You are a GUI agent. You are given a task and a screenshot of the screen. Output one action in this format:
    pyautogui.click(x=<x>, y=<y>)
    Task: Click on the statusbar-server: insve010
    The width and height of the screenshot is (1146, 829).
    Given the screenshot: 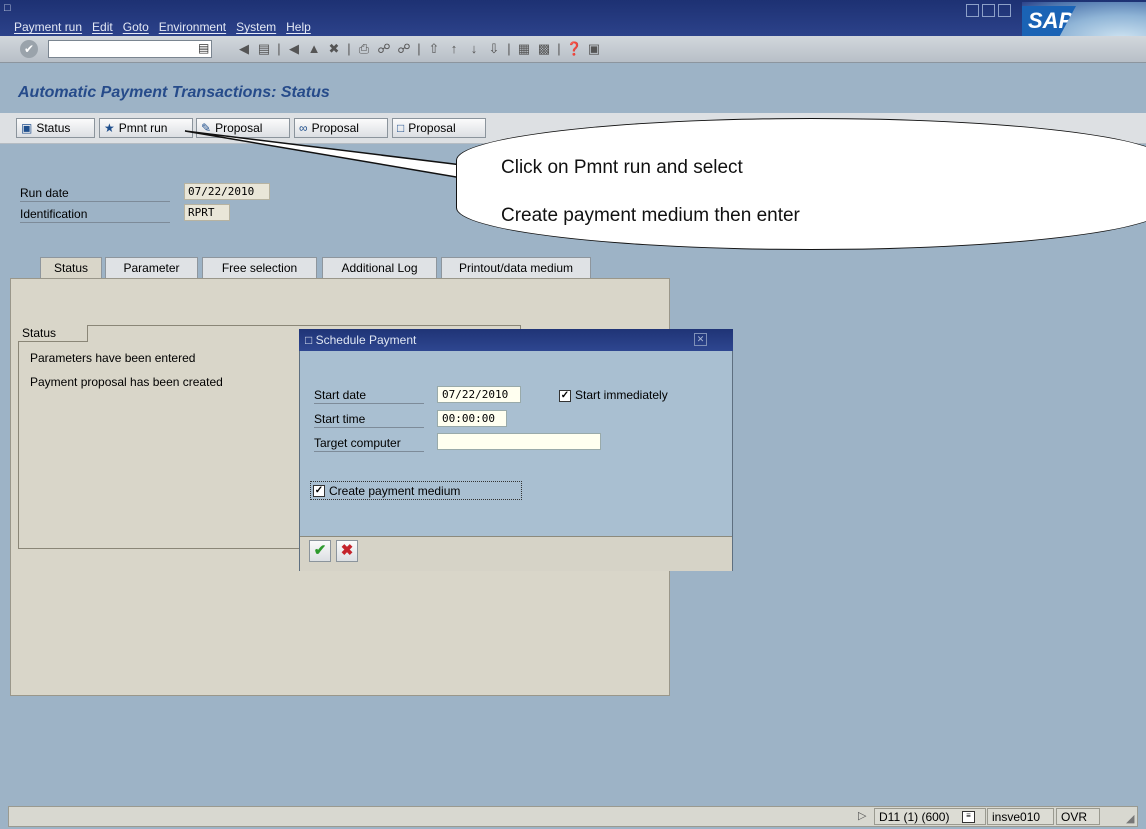 What is the action you would take?
    pyautogui.click(x=1020, y=816)
    